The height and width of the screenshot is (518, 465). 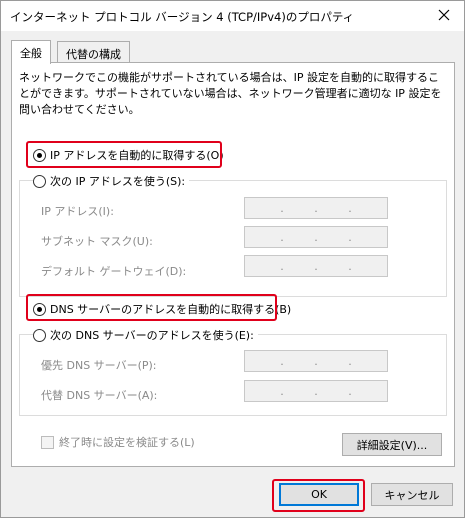 What do you see at coordinates (99, 395) in the screenshot?
I see `alternate-dns-label: 代替 DNS サーバー(A):` at bounding box center [99, 395].